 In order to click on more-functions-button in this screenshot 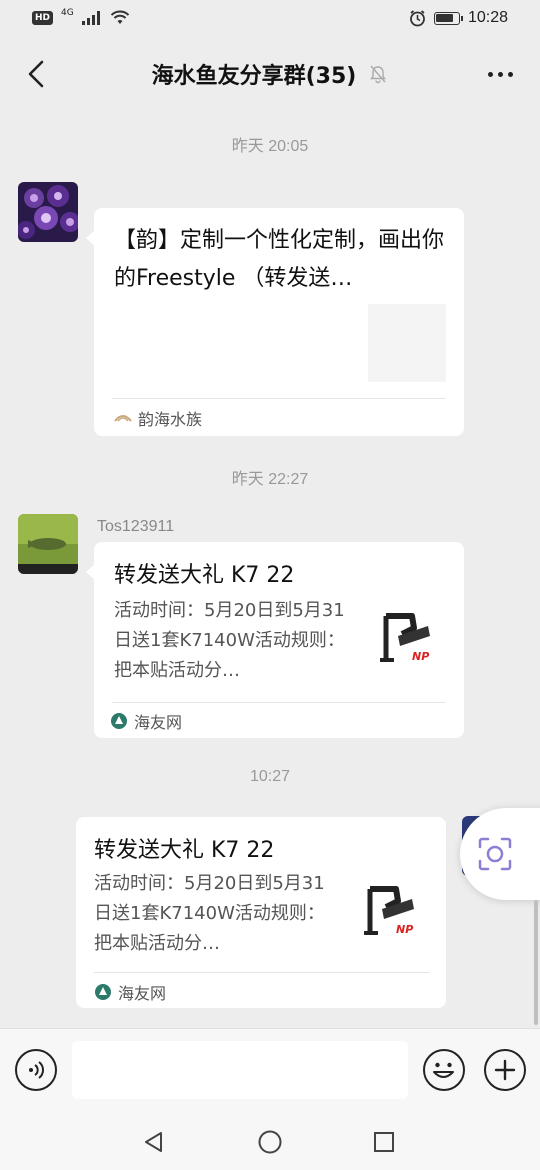, I will do `click(505, 1070)`.